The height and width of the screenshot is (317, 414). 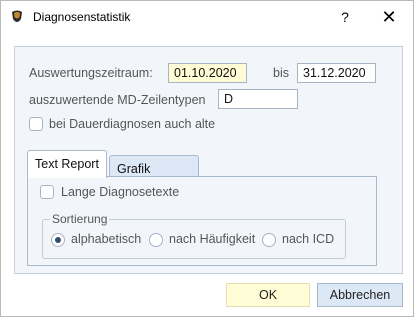 What do you see at coordinates (360, 295) in the screenshot?
I see `cancel-button: Abbrechen` at bounding box center [360, 295].